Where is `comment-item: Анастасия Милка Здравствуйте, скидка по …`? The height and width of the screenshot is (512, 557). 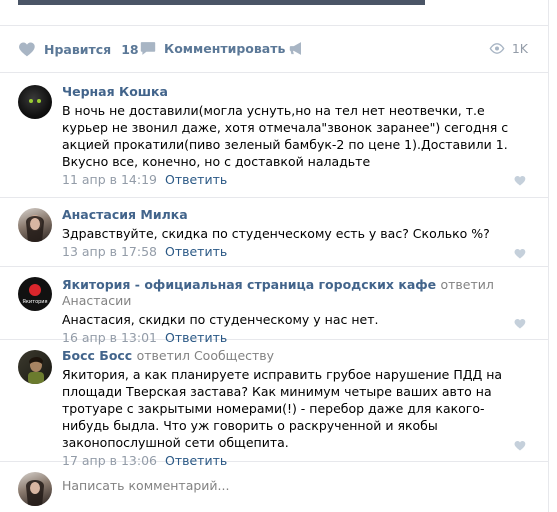
comment-item: Анастасия Милка Здравствуйте, скидка по … is located at coordinates (274, 232).